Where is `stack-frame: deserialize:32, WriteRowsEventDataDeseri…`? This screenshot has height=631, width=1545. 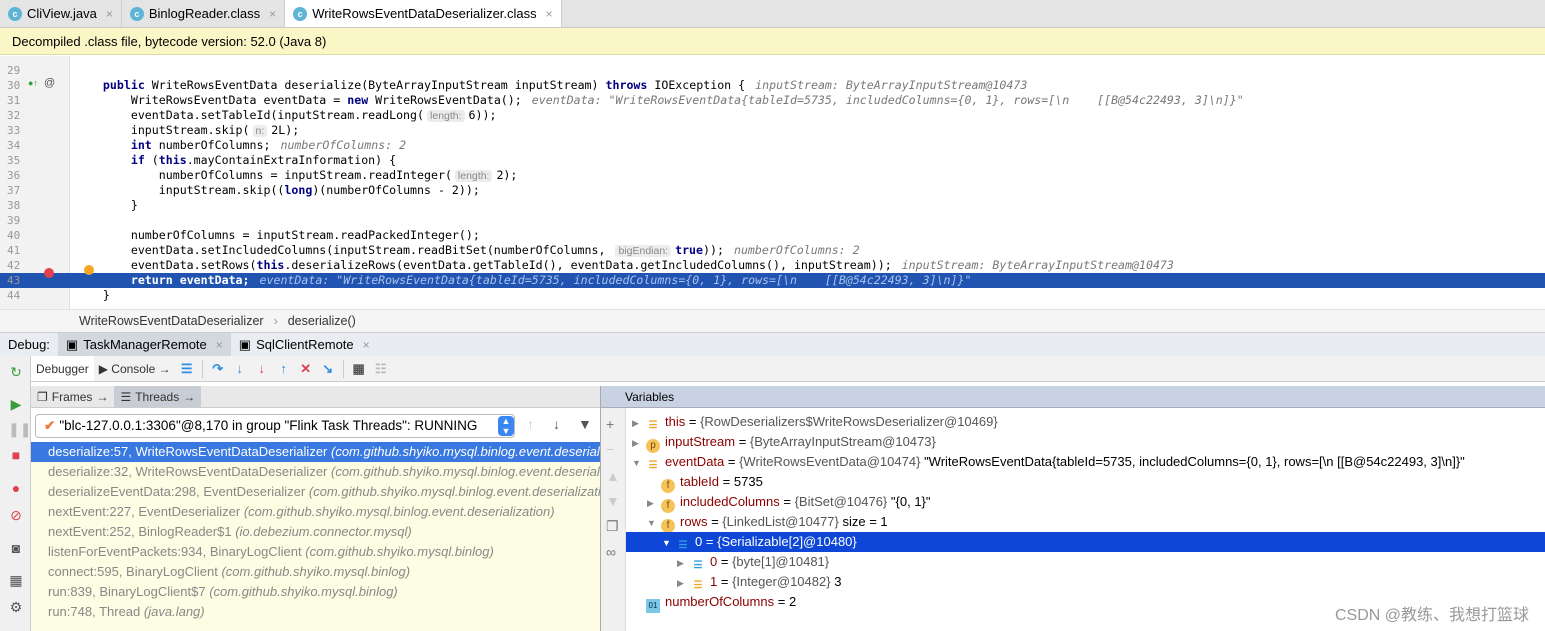 stack-frame: deserialize:32, WriteRowsEventDataDeseri… is located at coordinates (315, 472).